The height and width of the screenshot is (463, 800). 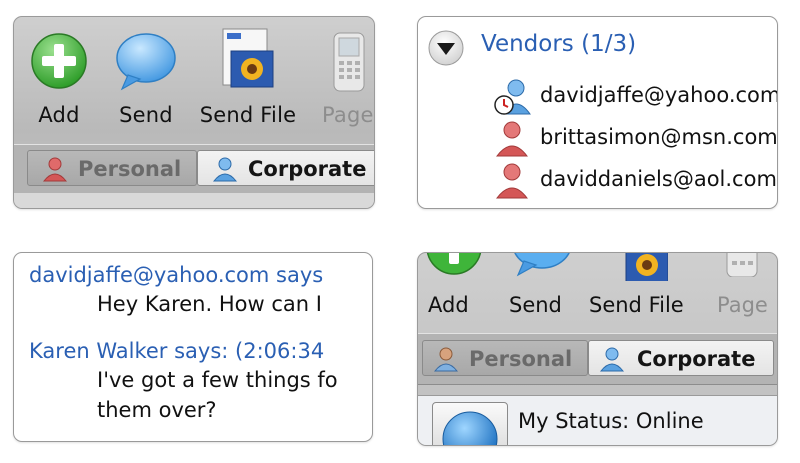 I want to click on disclosure-triangle-icon, so click(x=446, y=48).